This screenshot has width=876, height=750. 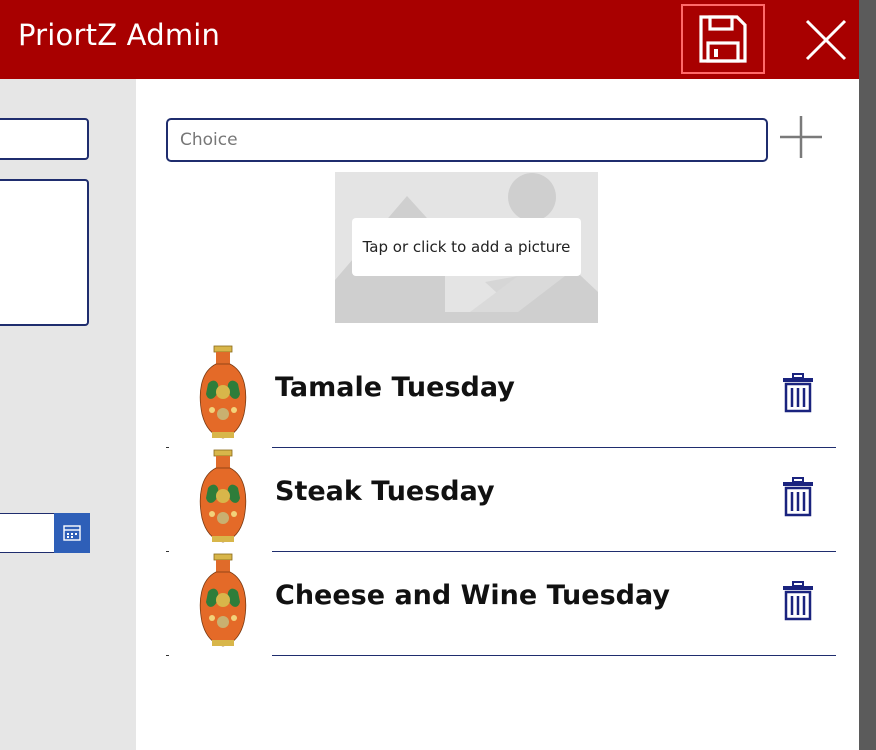 I want to click on floppy-disk-icon, so click(x=723, y=39).